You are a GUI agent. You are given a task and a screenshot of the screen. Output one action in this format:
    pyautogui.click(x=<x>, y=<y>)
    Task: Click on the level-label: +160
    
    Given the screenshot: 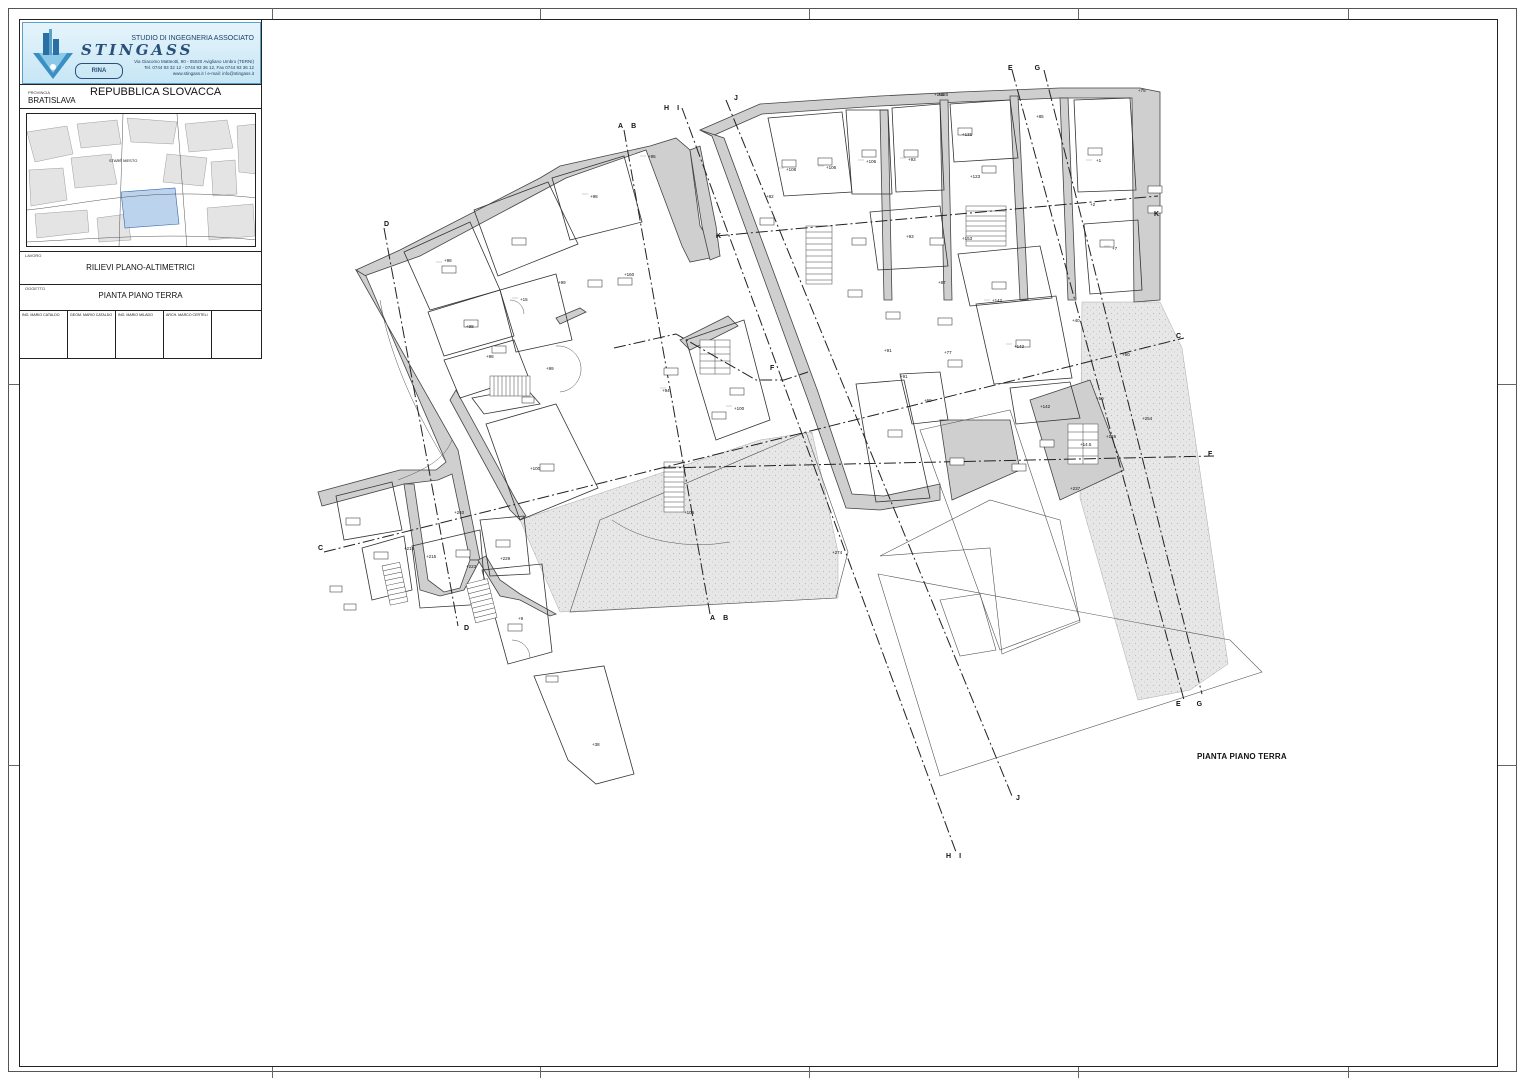 What is the action you would take?
    pyautogui.click(x=629, y=274)
    